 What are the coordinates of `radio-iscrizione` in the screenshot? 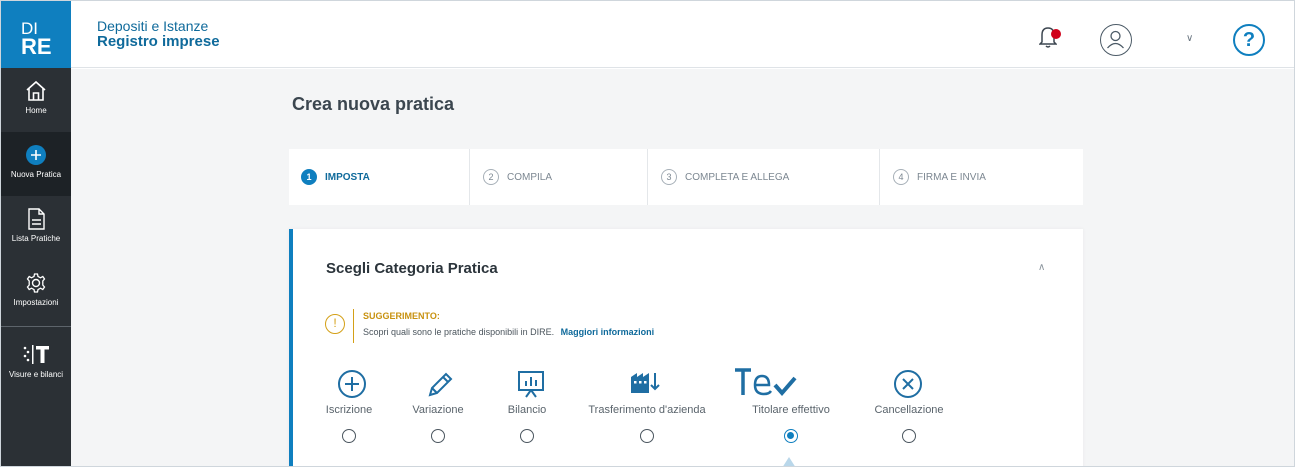 It's located at (349, 436).